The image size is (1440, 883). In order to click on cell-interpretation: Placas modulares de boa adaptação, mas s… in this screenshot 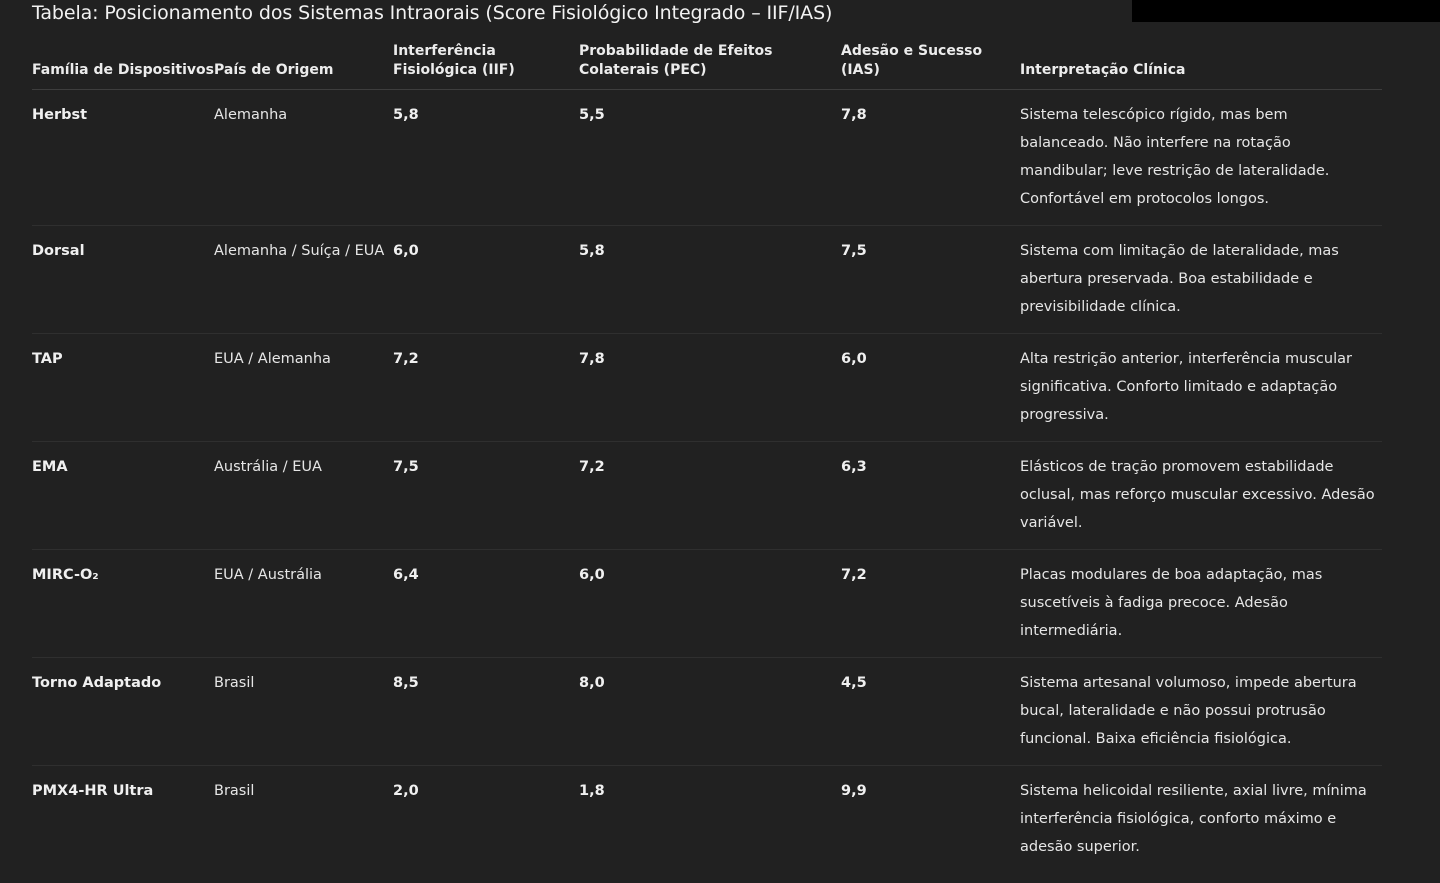, I will do `click(1201, 603)`.